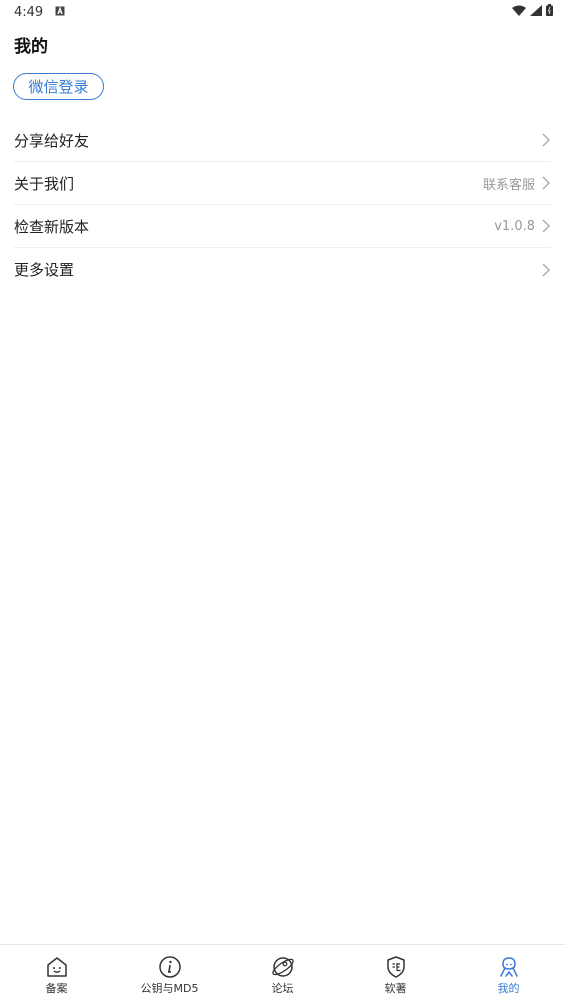 This screenshot has height=1004, width=565. I want to click on nav-item-forum: 论坛, so click(282, 970).